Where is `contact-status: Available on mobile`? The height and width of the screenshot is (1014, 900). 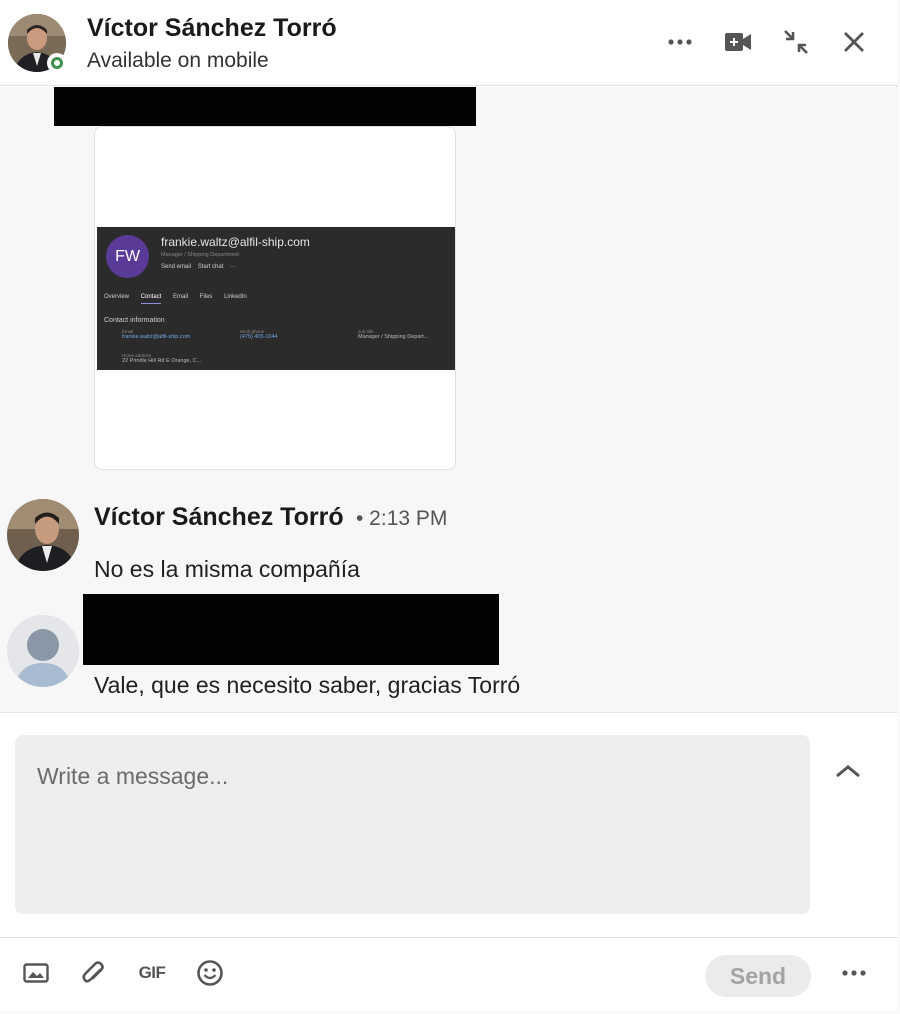
contact-status: Available on mobile is located at coordinates (178, 60).